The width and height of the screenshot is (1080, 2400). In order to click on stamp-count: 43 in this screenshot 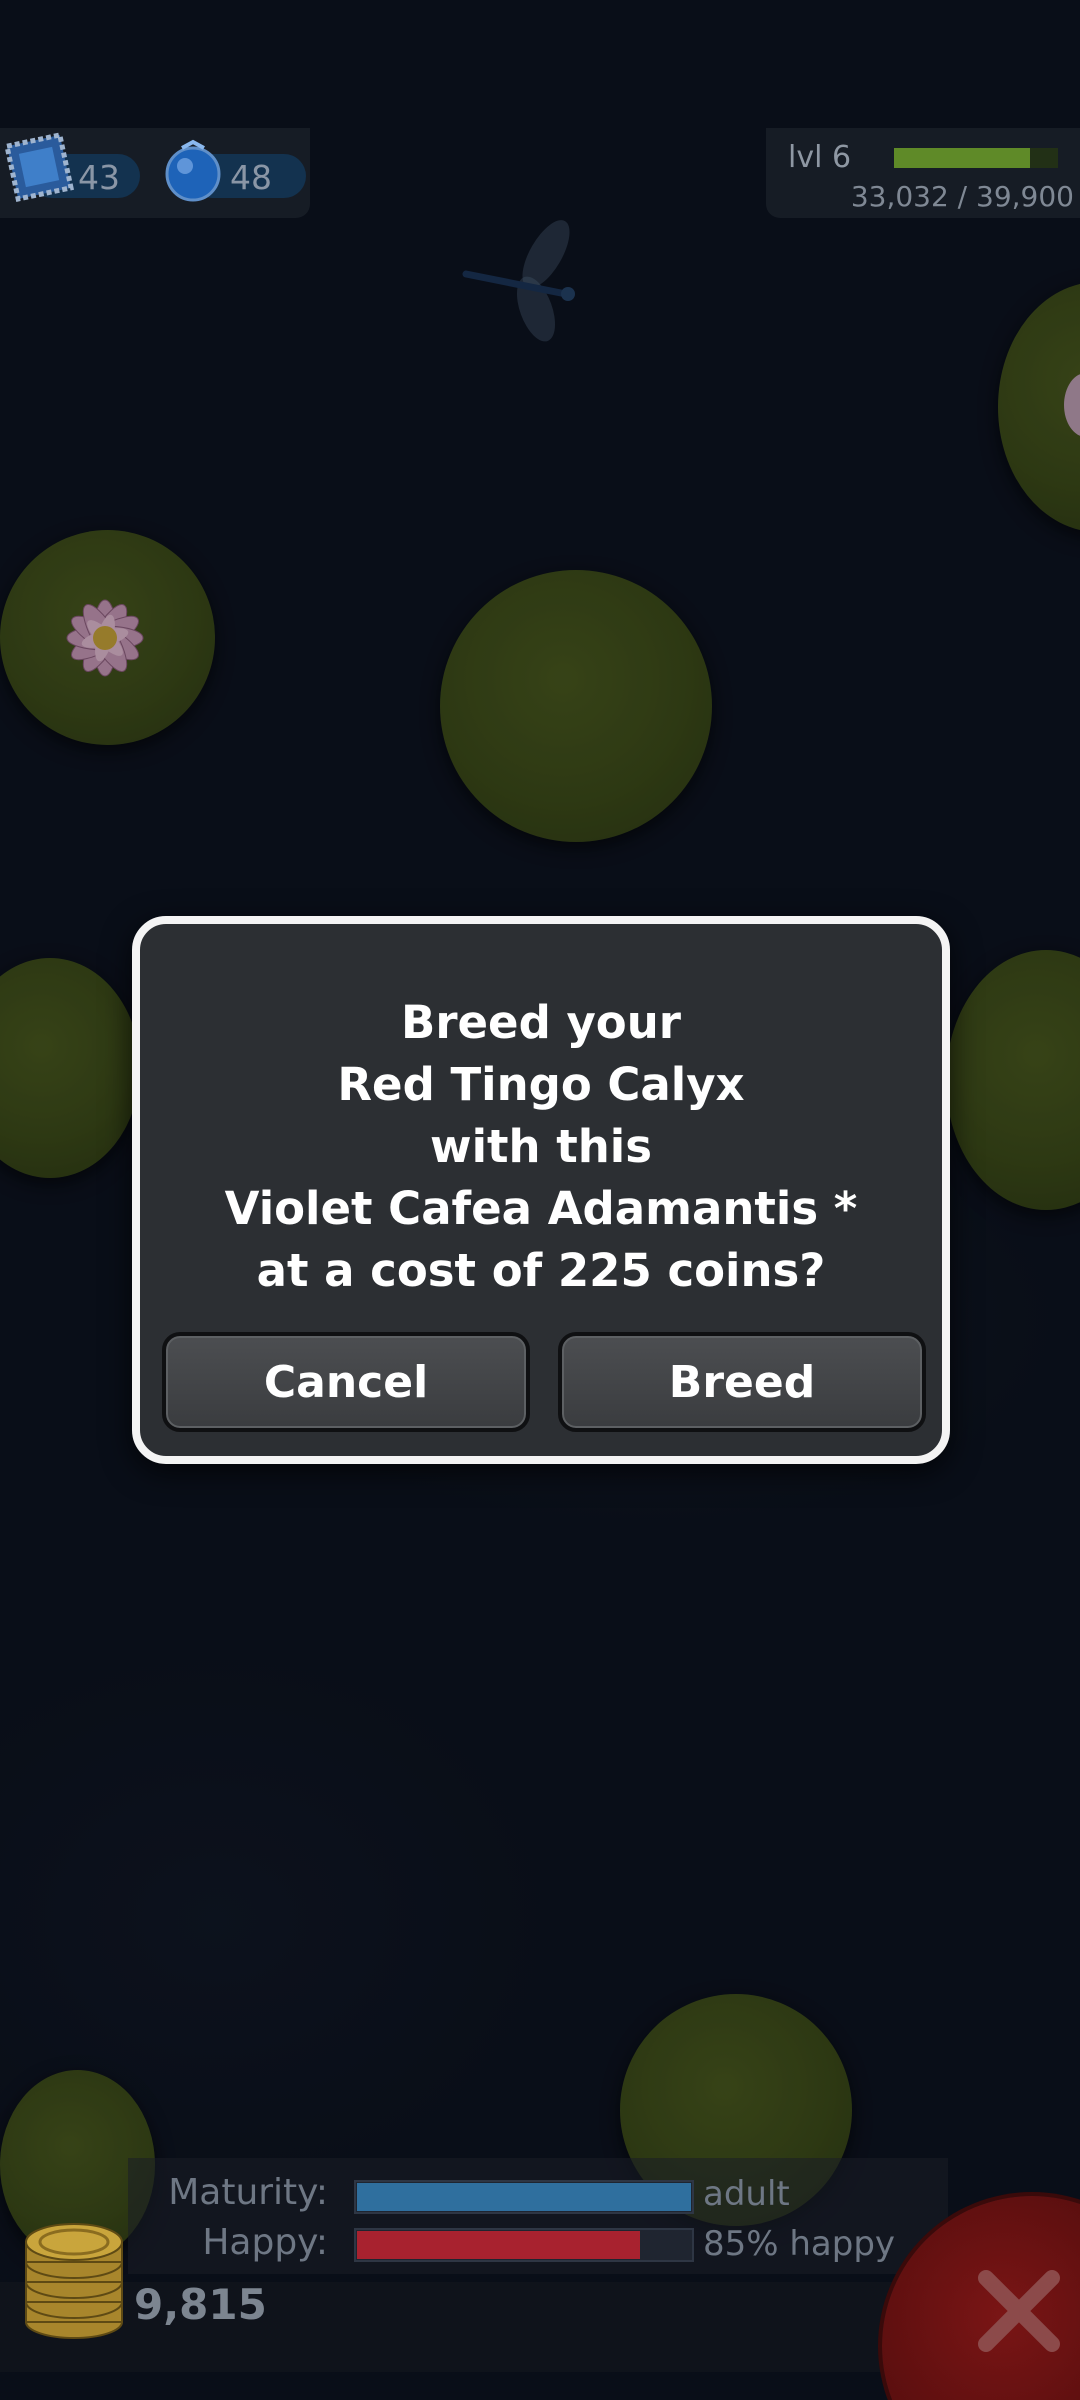, I will do `click(99, 177)`.